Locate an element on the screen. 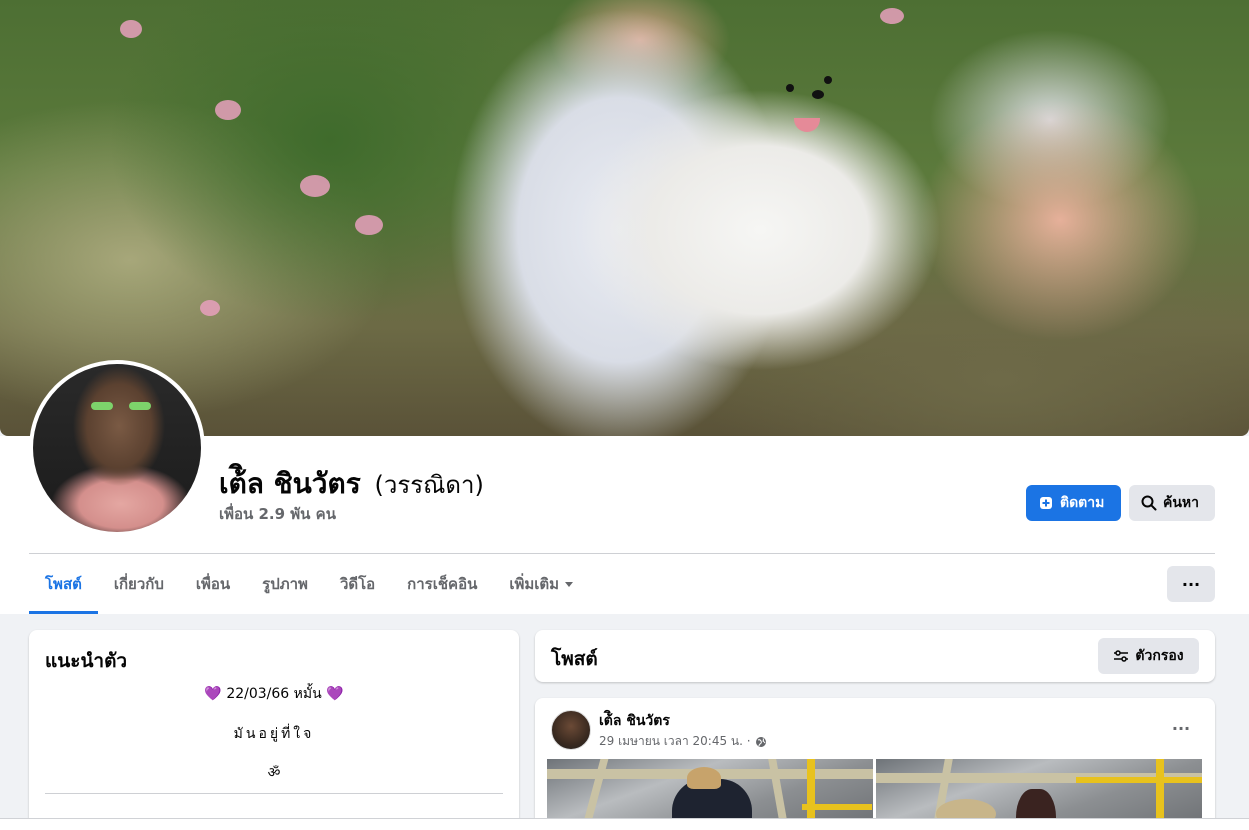  tab-videos: วิดีโอ is located at coordinates (357, 584).